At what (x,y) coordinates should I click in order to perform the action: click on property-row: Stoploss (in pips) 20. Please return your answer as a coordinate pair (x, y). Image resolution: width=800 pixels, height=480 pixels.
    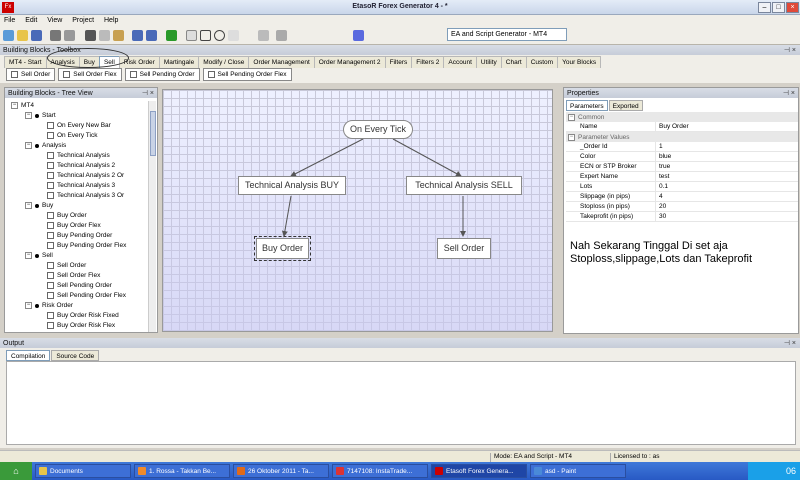
    Looking at the image, I should click on (682, 206).